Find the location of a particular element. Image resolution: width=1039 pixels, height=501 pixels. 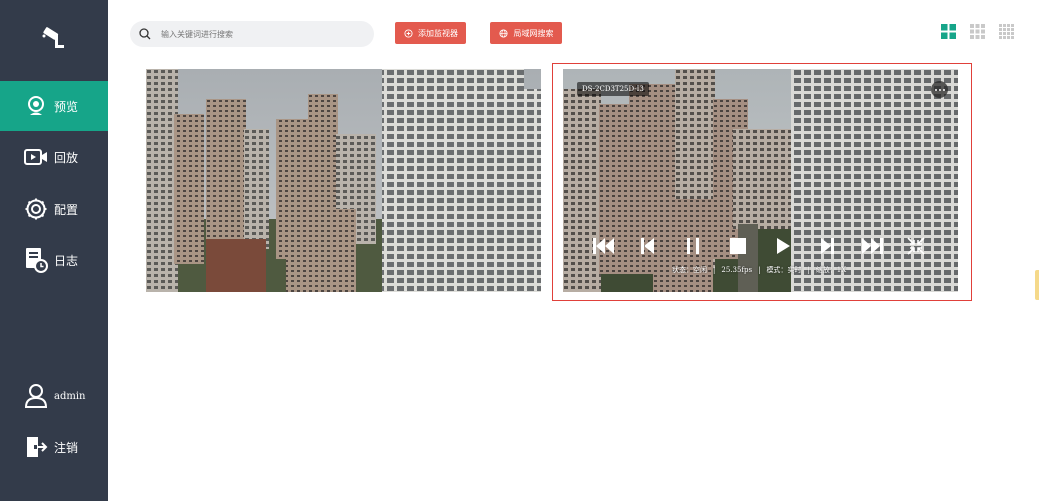

sidebar-item-log: 日志 is located at coordinates (54, 260).